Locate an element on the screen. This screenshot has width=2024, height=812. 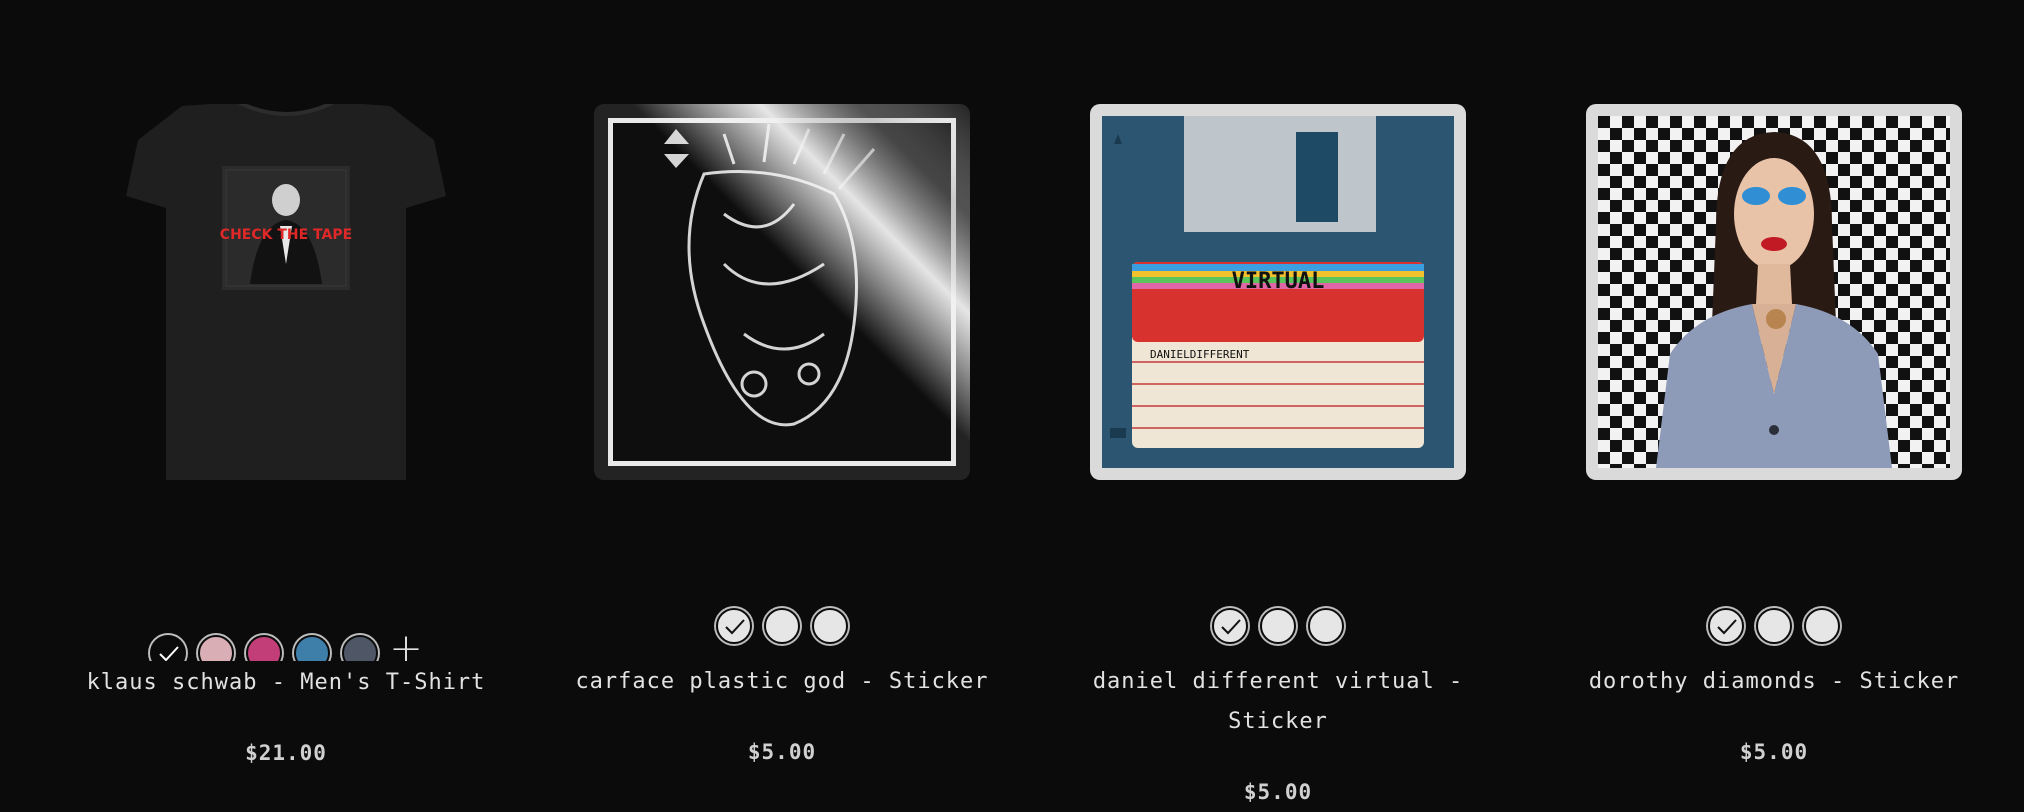
swatch-magenta is located at coordinates (264, 648).